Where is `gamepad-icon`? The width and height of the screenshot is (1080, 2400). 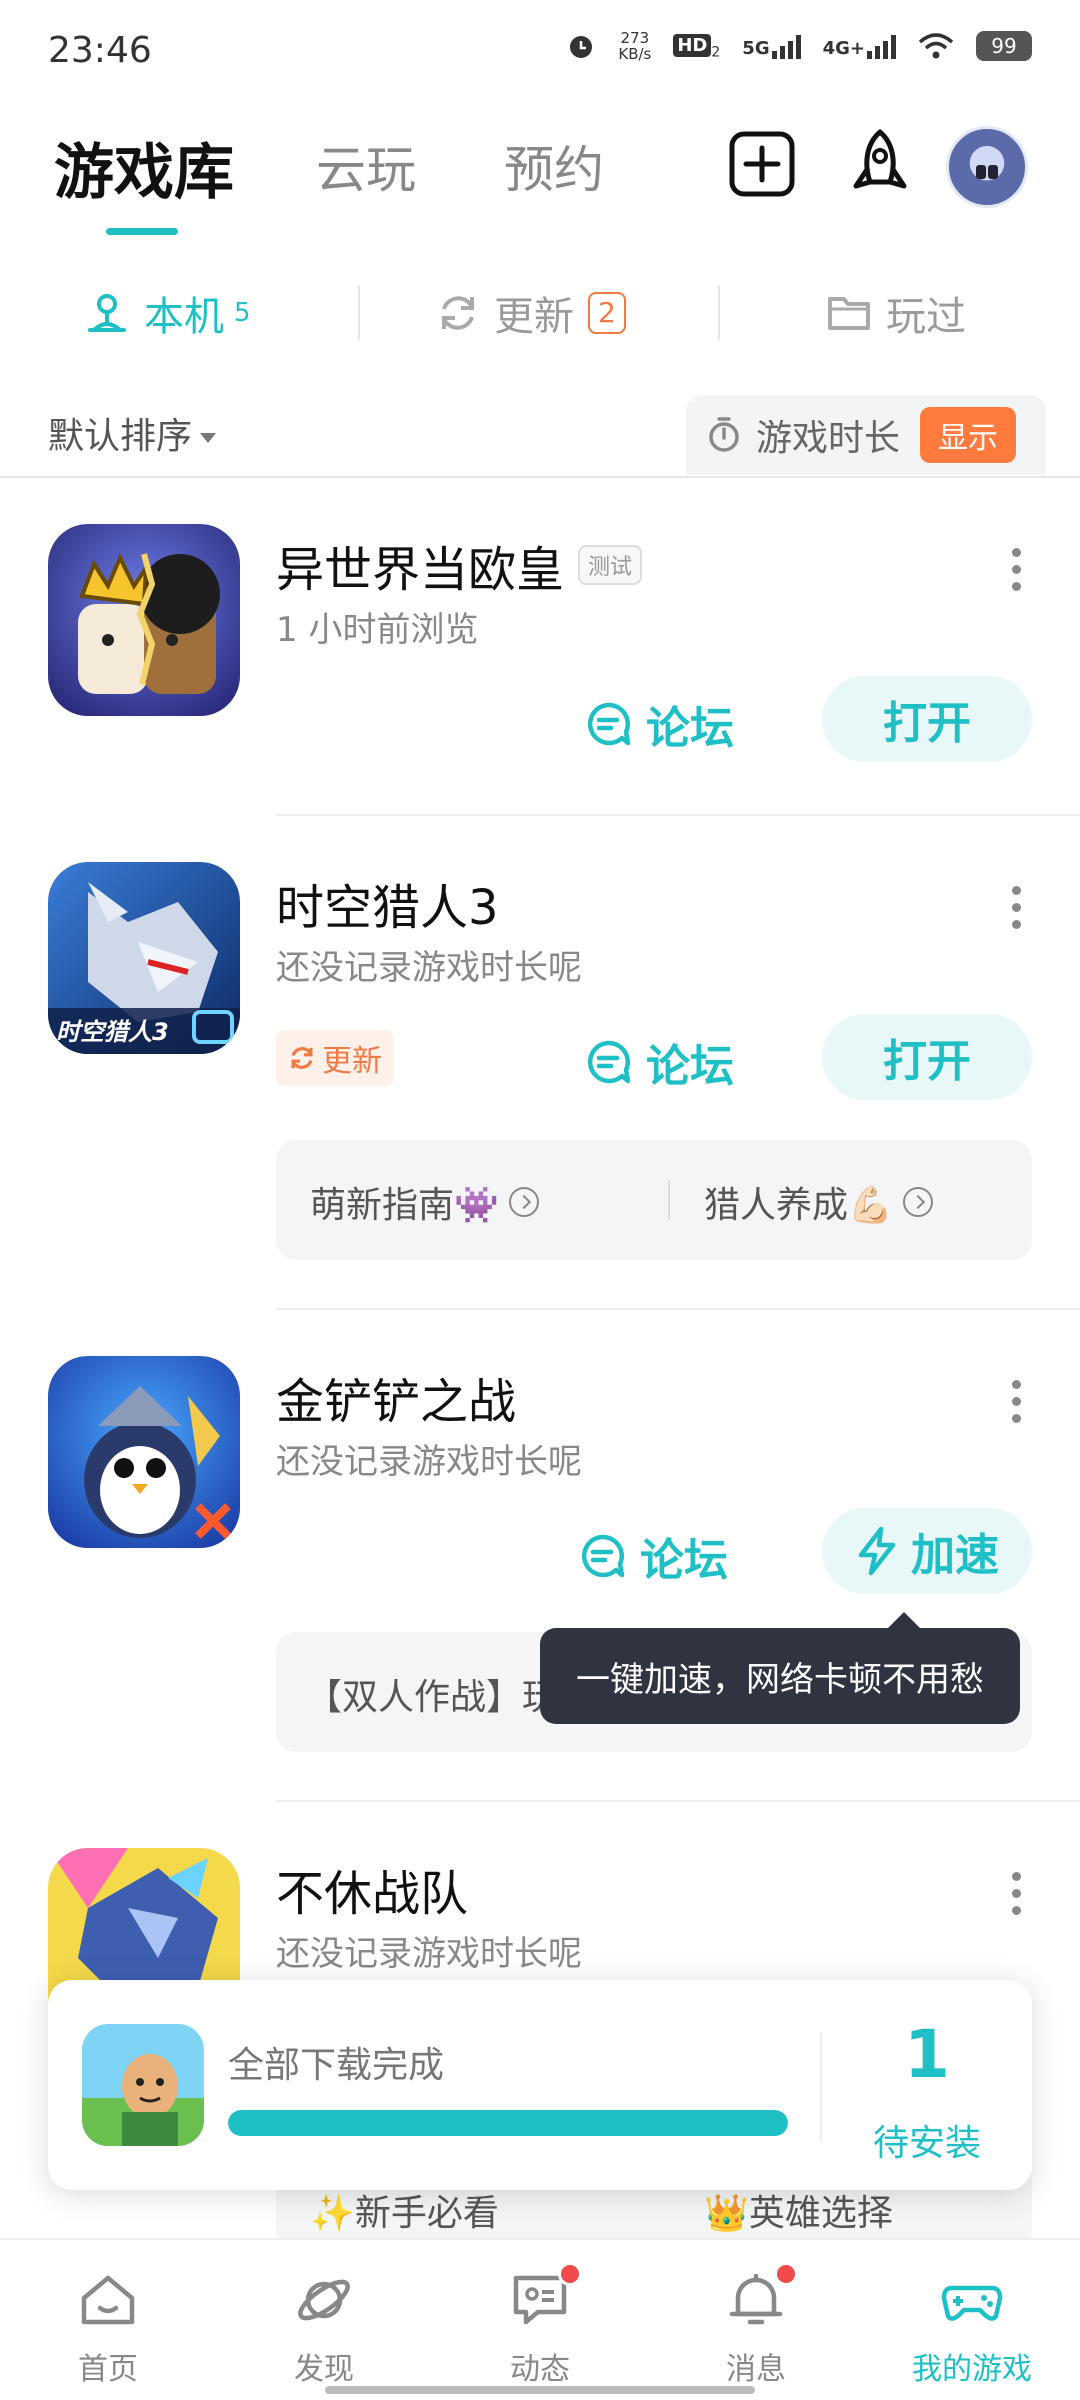 gamepad-icon is located at coordinates (972, 2303).